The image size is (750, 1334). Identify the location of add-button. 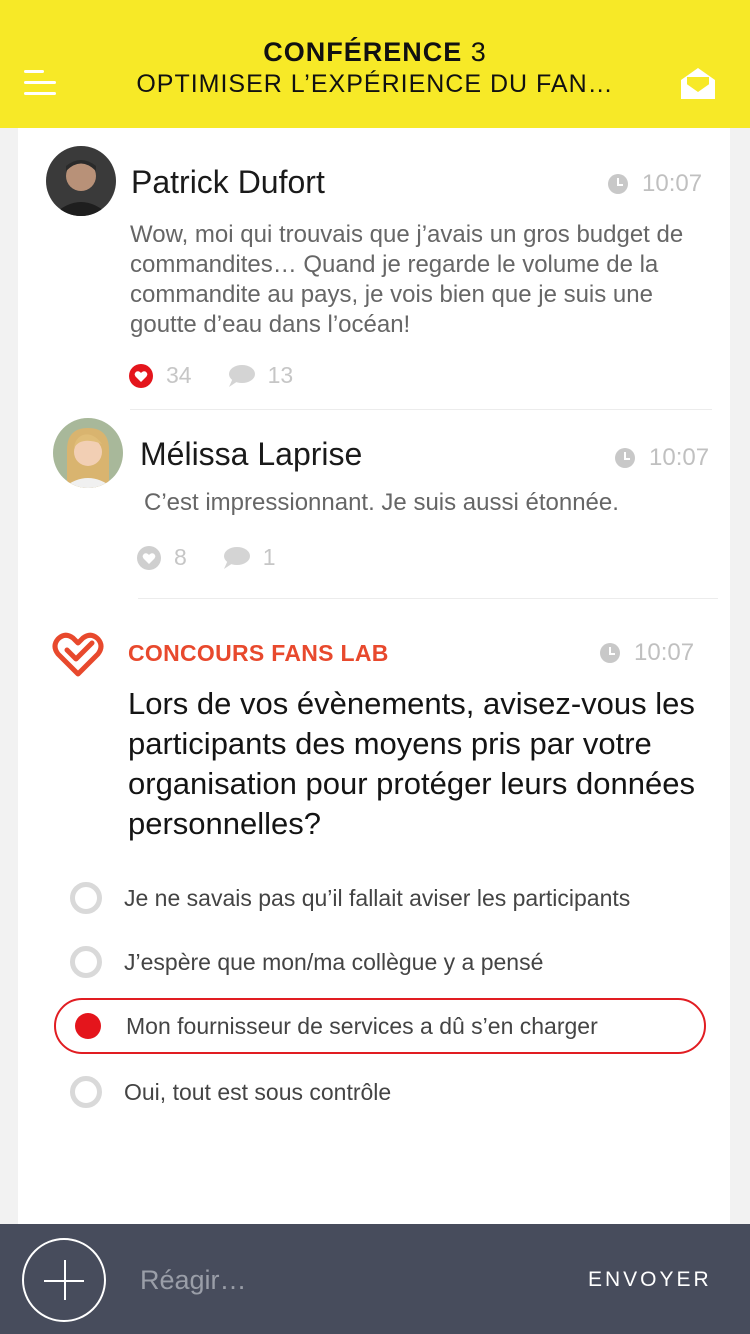
(64, 1280).